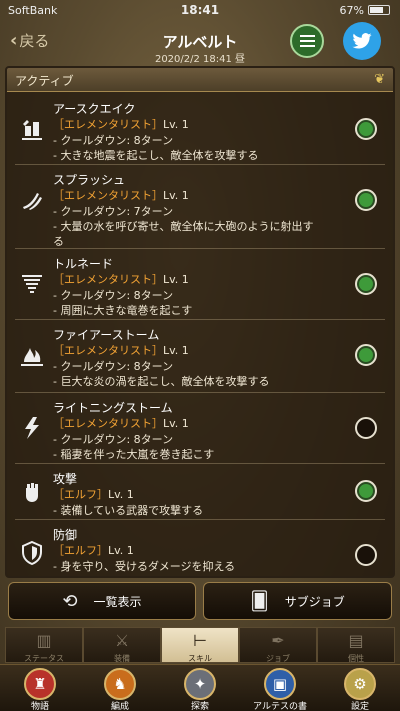  Describe the element at coordinates (113, 211) in the screenshot. I see `skill-detail: - クールダウン: 7ターン` at that location.